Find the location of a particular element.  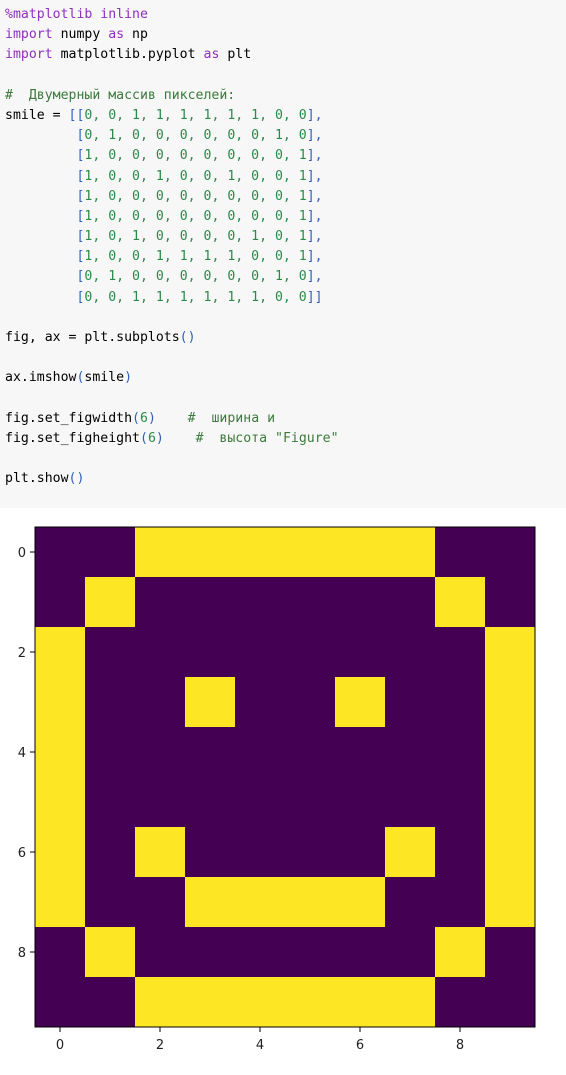

code-line: # Двумерный массив пикселей: is located at coordinates (172, 96).